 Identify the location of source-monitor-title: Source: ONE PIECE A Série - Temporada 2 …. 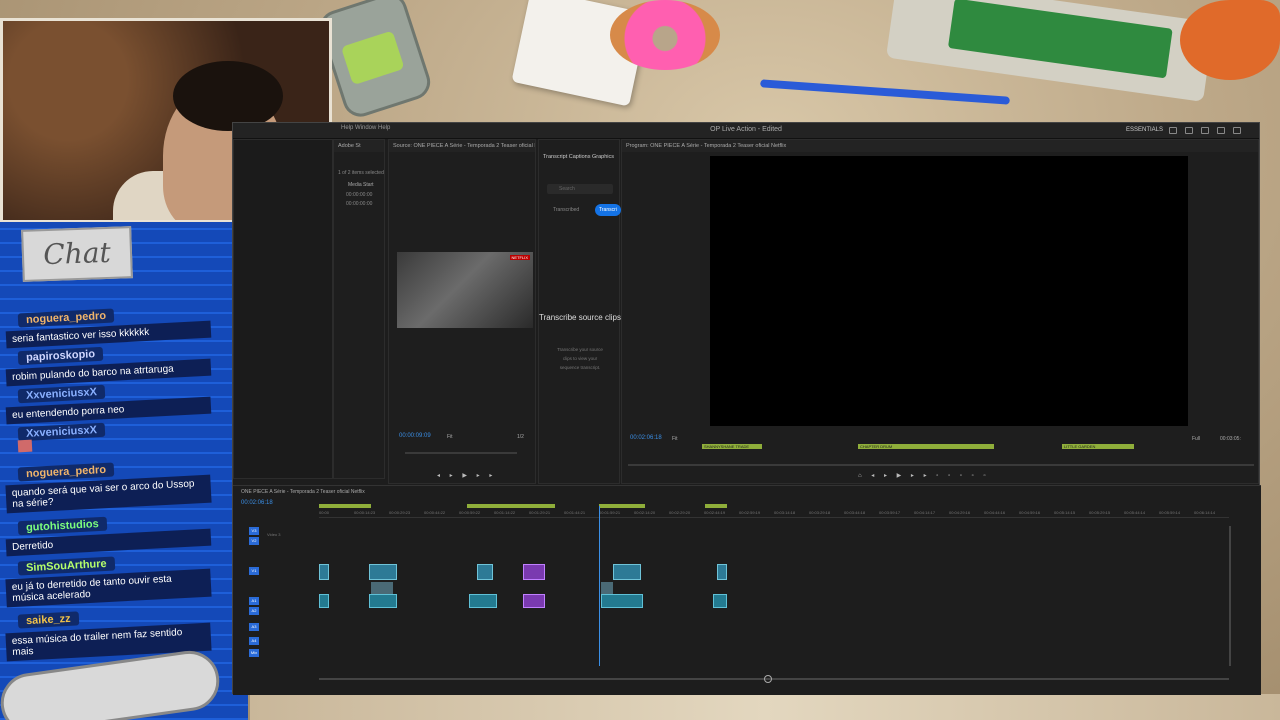
(462, 146).